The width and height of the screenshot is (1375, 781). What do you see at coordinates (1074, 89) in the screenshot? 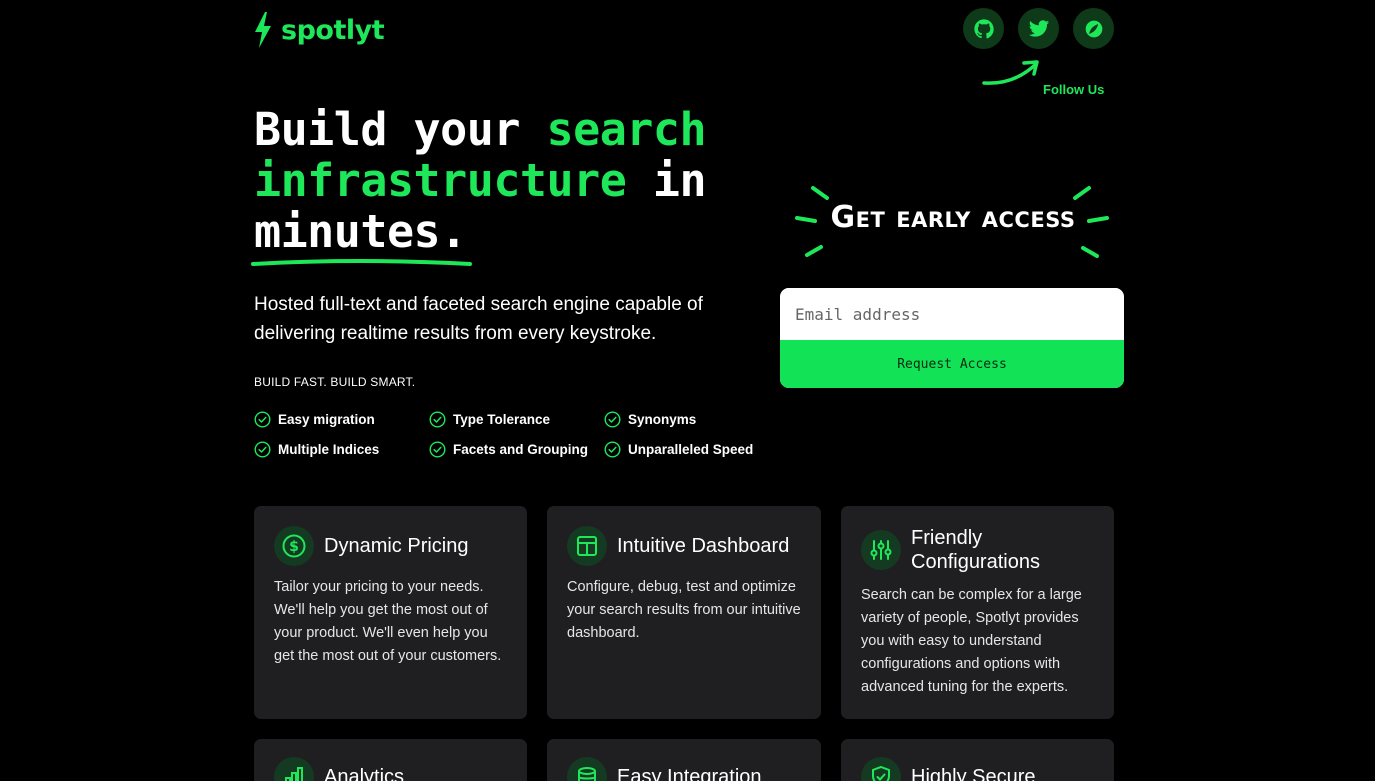
I see `follow-us-label: Follow Us` at bounding box center [1074, 89].